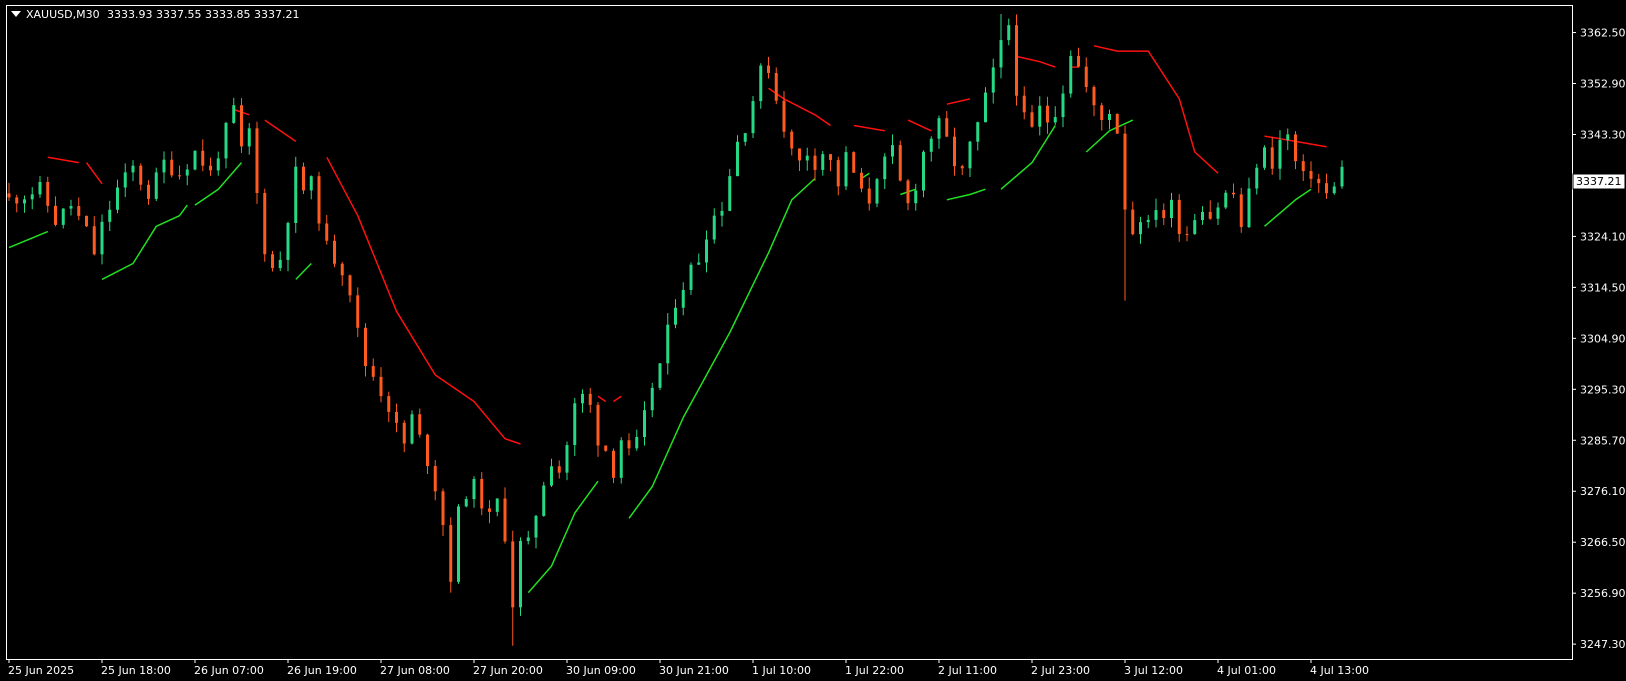  I want to click on y-tick-label: 3304.90, so click(1603, 338).